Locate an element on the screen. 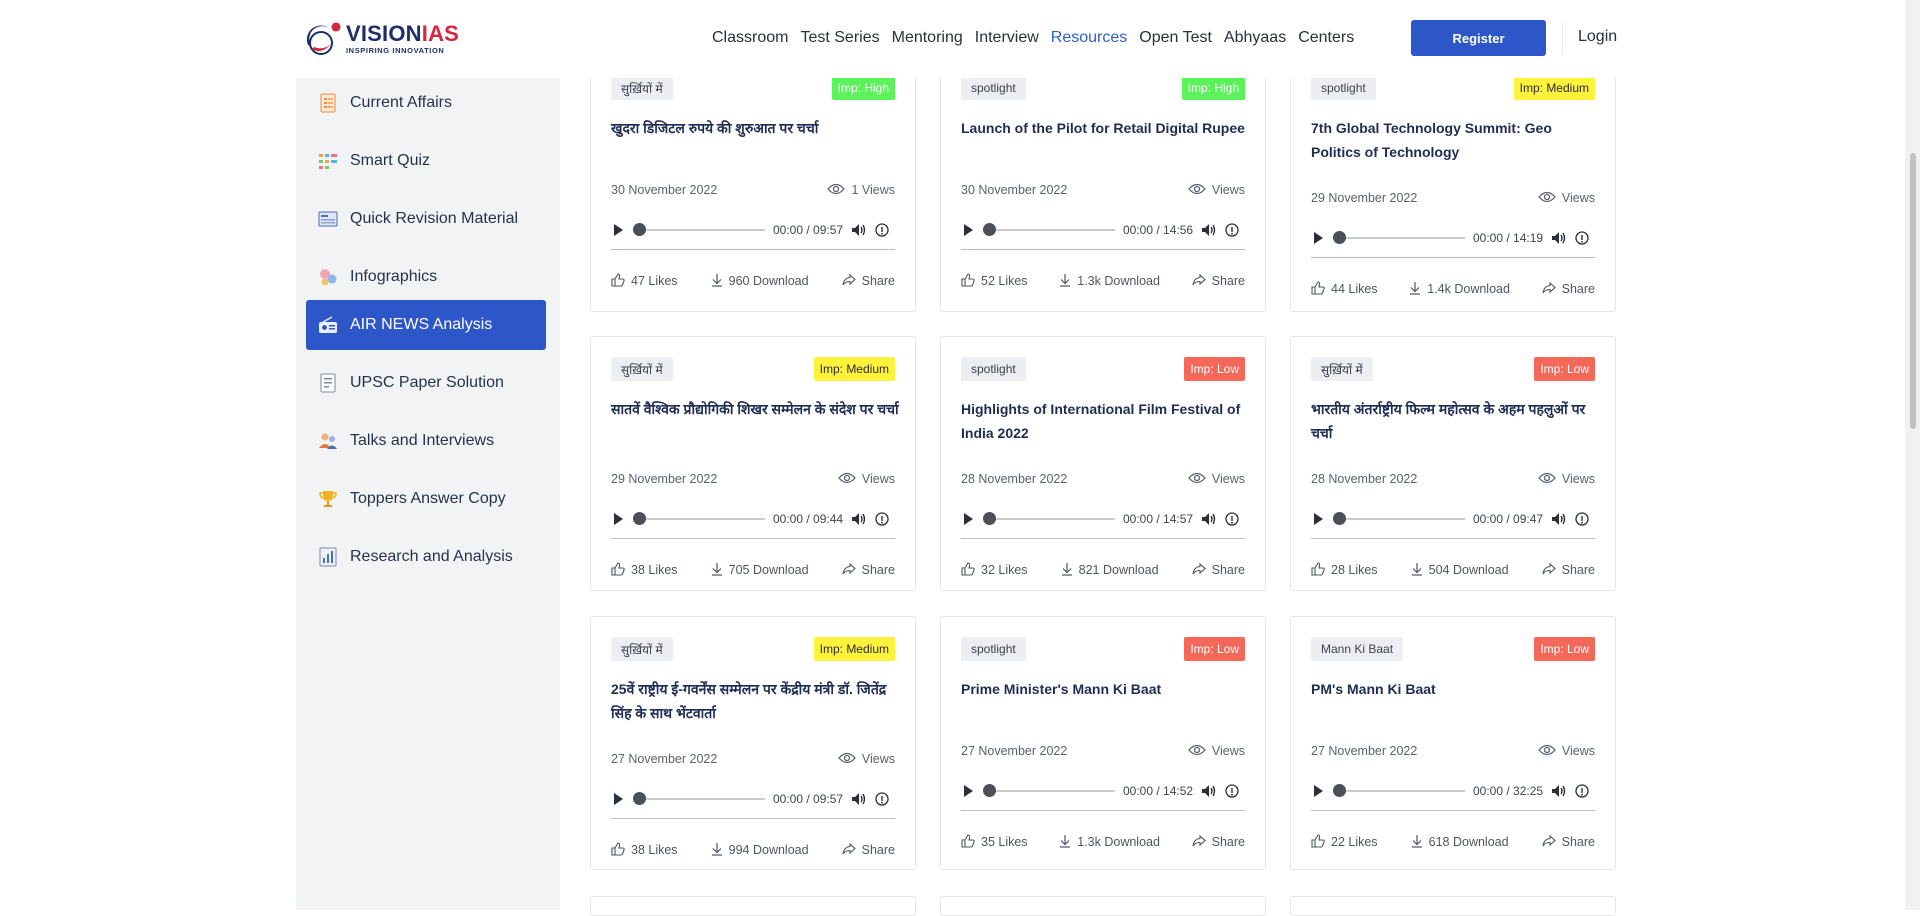  download-button: 821 Download is located at coordinates (1110, 570).